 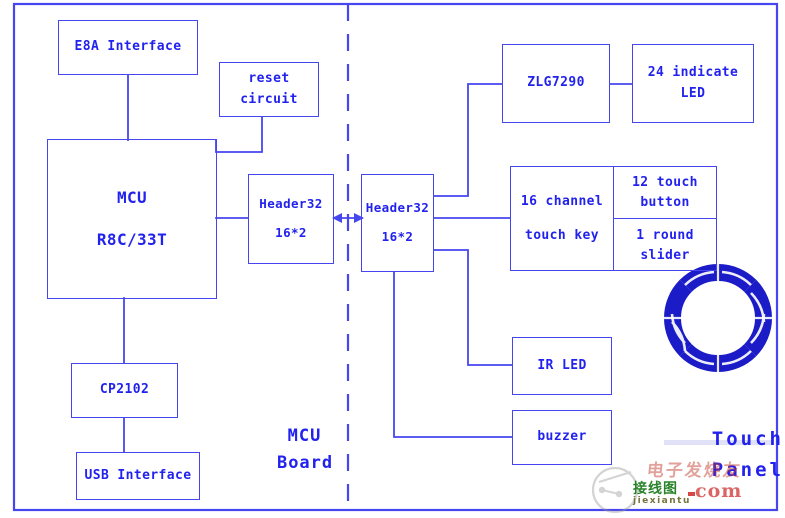 I want to click on label-mcu-board-line1: MCU, so click(x=304, y=436).